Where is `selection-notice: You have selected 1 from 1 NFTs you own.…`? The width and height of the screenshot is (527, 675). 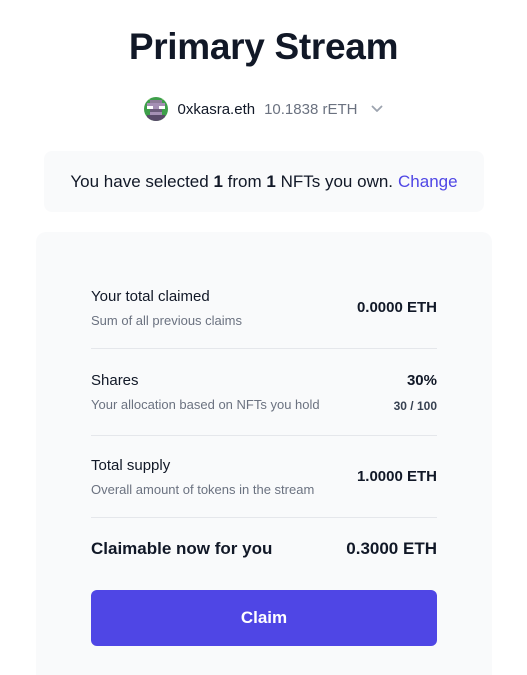
selection-notice: You have selected 1 from 1 NFTs you own.… is located at coordinates (264, 181).